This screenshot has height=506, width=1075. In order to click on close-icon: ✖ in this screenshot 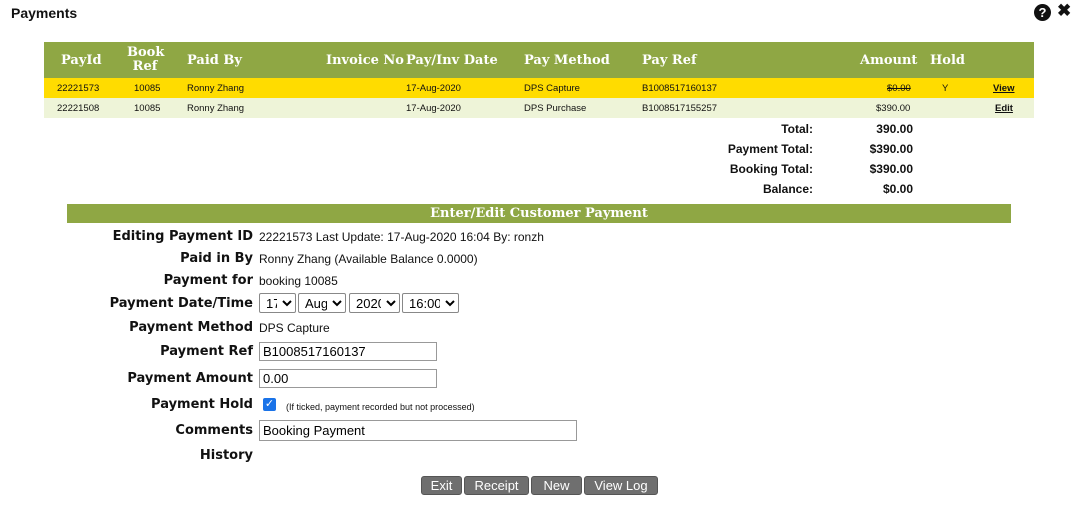, I will do `click(1064, 11)`.